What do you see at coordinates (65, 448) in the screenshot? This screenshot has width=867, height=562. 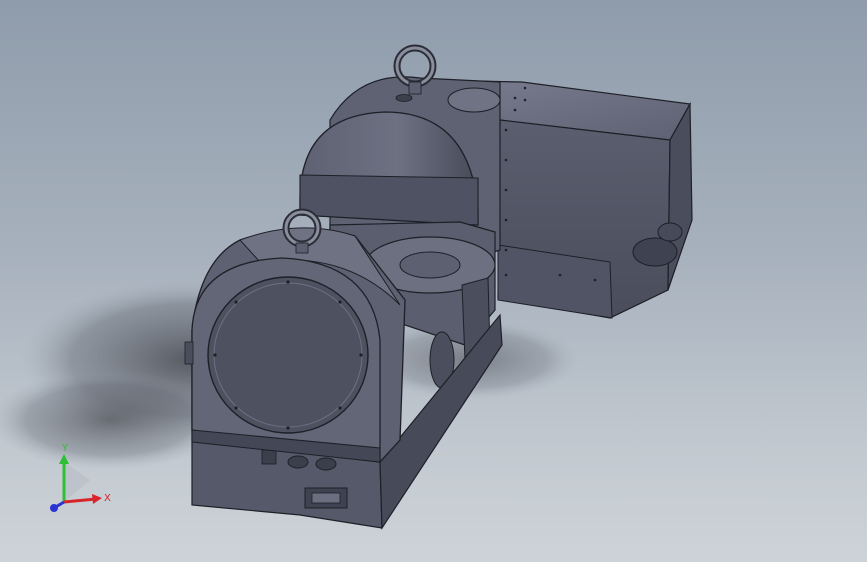 I see `y-axis-label: Y` at bounding box center [65, 448].